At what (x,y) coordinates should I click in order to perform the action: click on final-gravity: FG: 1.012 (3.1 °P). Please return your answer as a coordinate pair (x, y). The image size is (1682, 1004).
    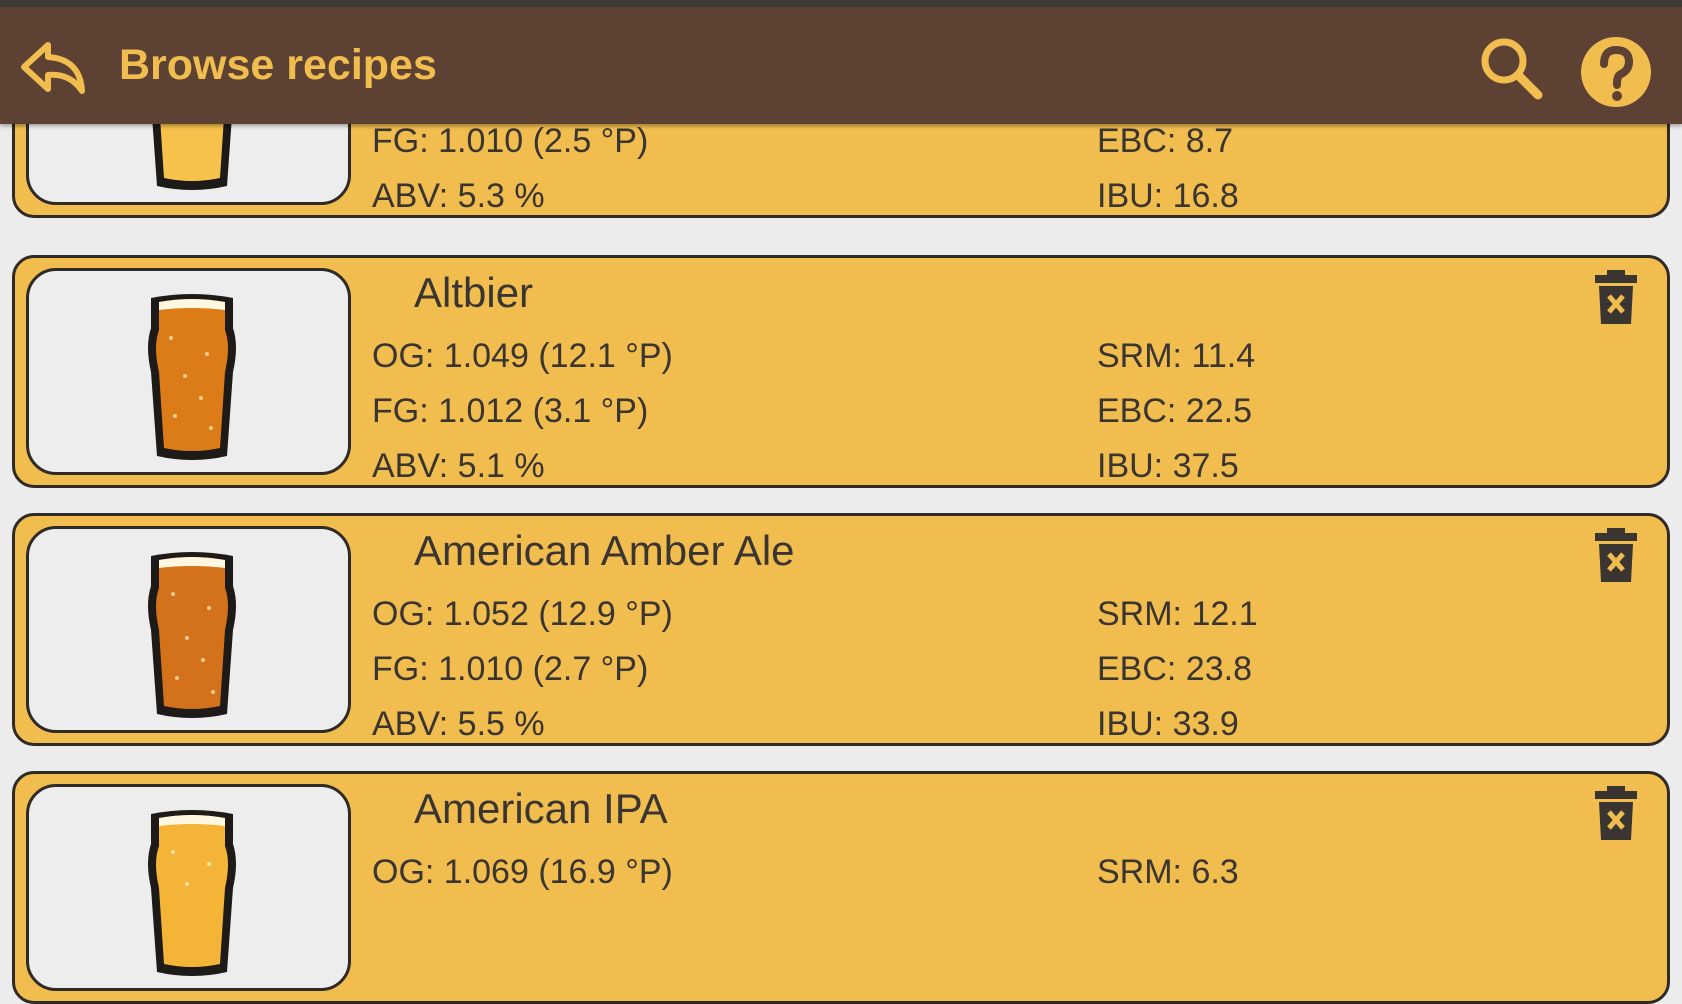
    Looking at the image, I should click on (510, 411).